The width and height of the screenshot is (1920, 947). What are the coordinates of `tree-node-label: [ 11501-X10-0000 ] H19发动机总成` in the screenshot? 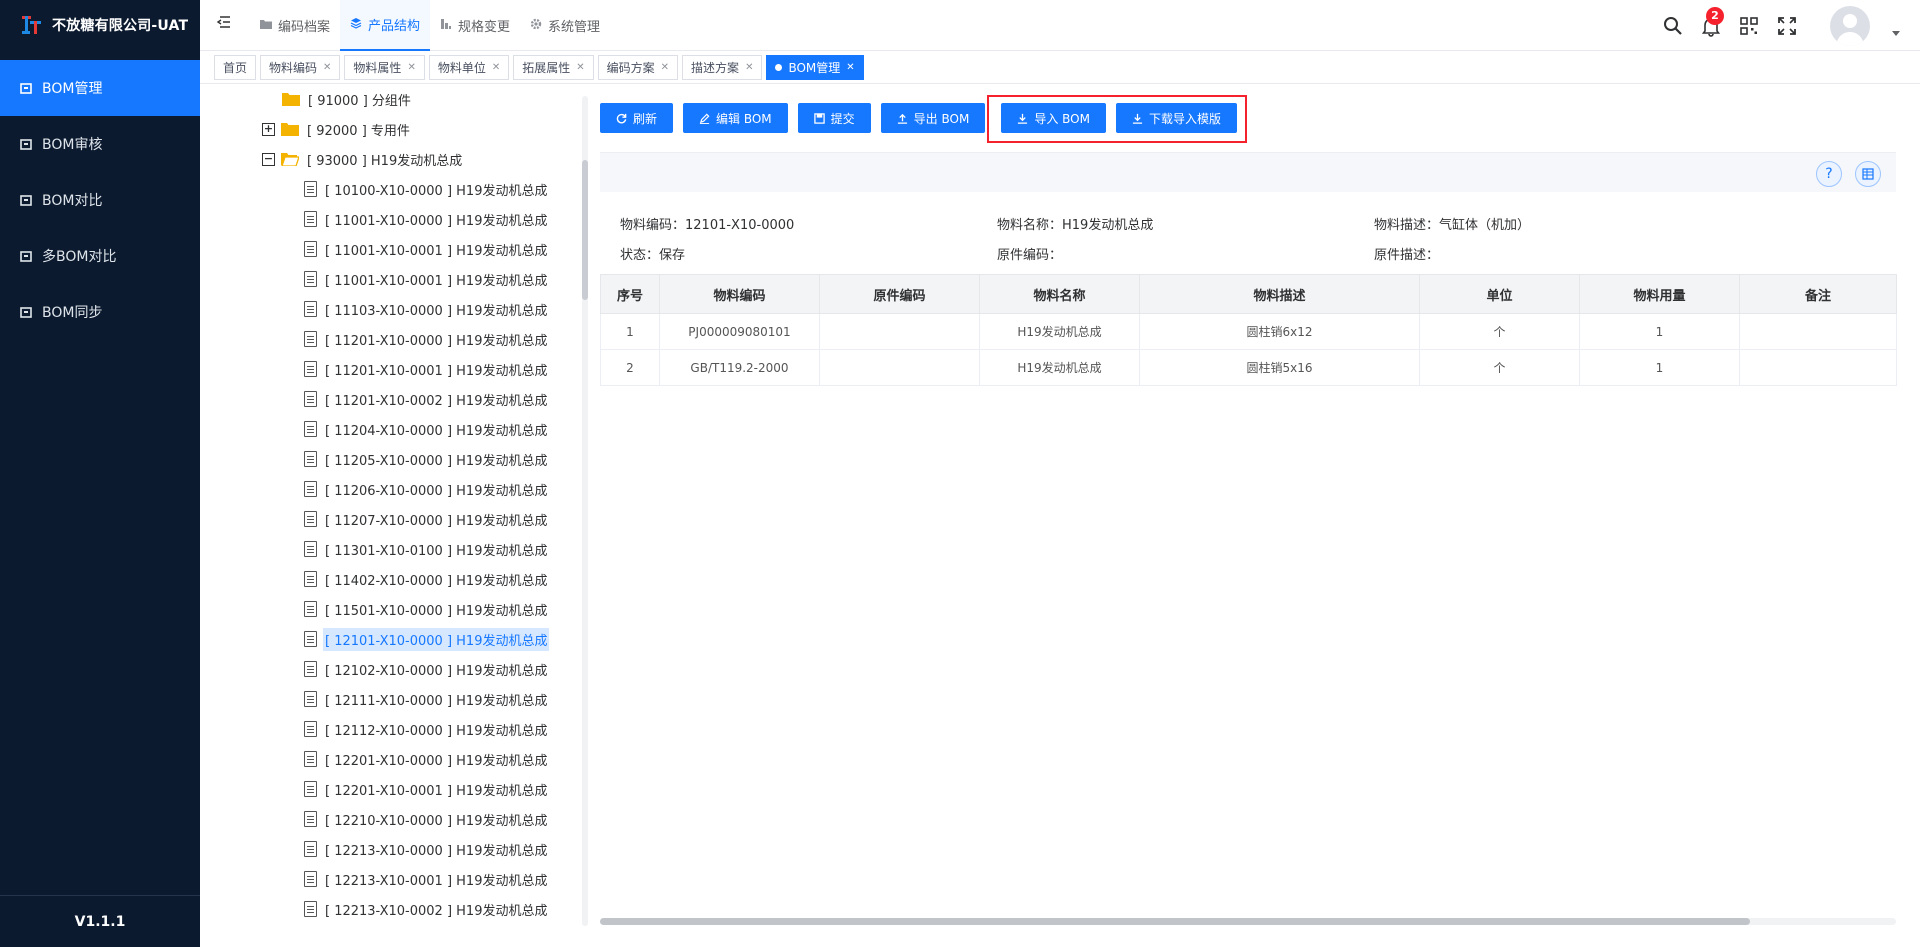 It's located at (436, 611).